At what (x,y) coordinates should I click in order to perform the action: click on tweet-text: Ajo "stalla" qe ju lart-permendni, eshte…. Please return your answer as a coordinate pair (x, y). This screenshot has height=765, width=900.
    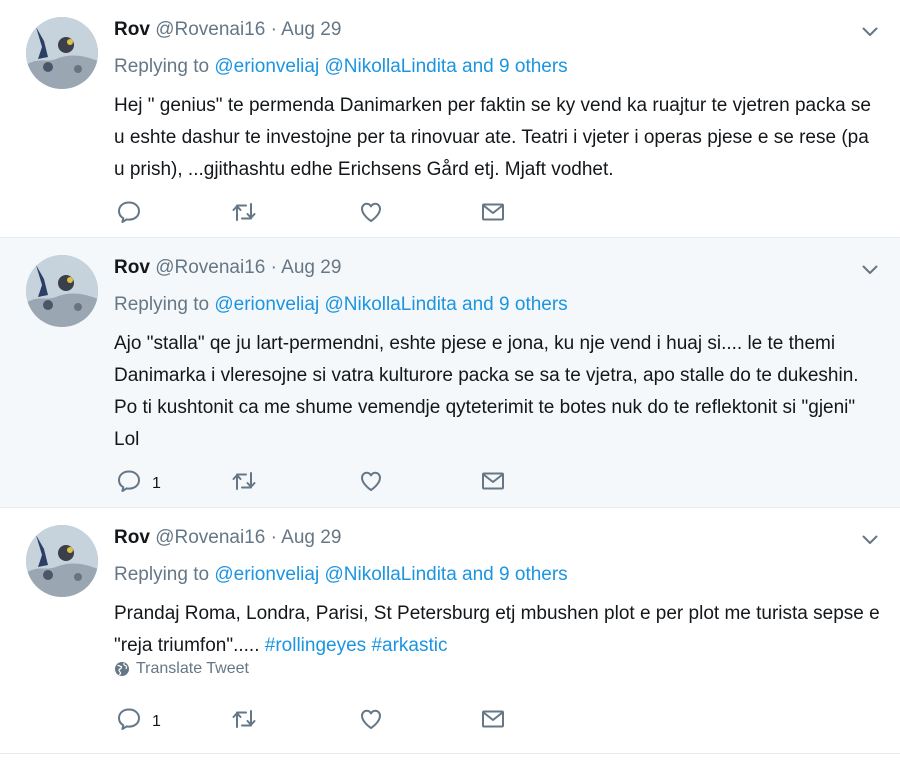
    Looking at the image, I should click on (486, 391).